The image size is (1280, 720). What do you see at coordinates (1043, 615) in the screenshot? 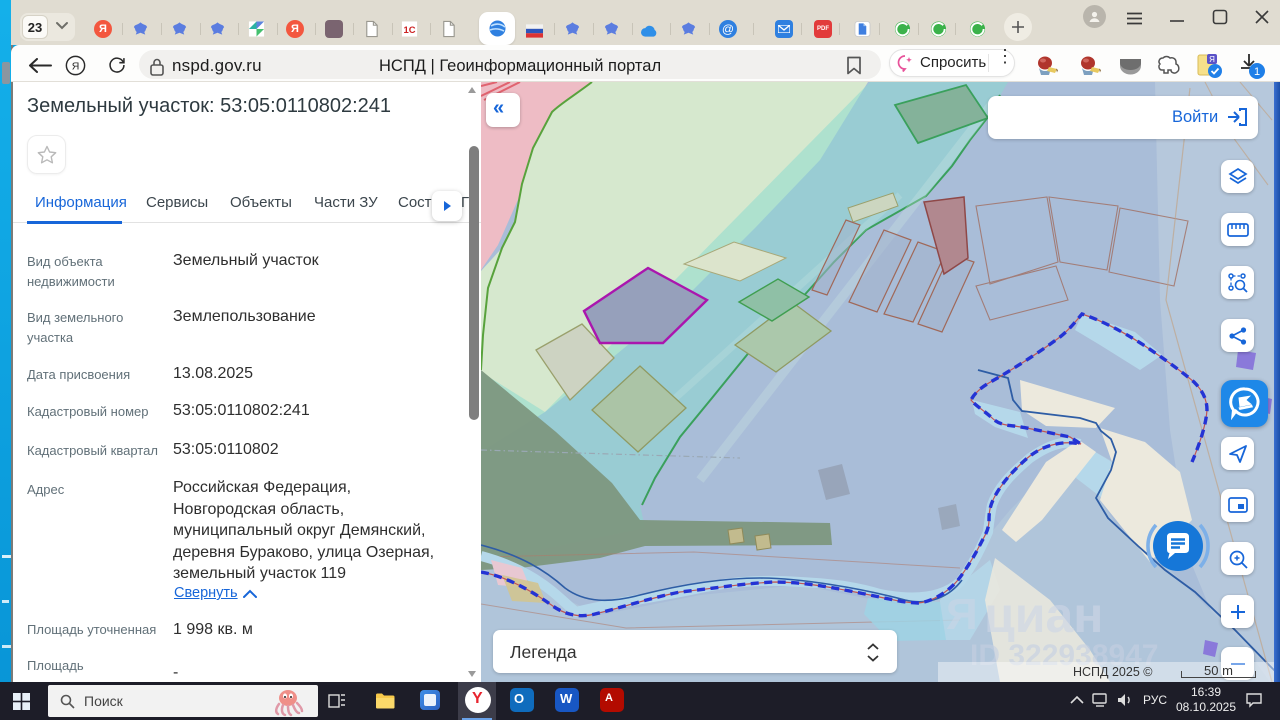
I see `svg-text: циан` at bounding box center [1043, 615].